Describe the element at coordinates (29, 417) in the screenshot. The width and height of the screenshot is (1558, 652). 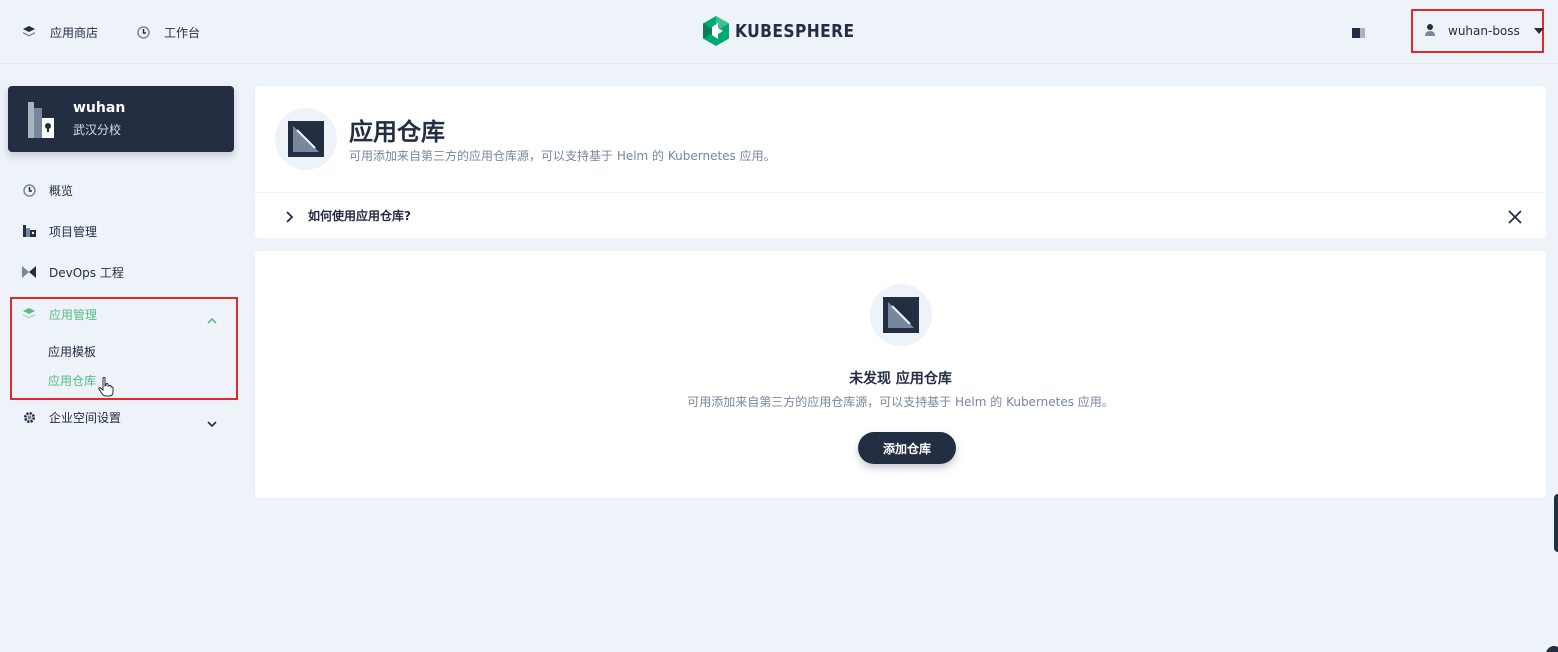
I see `gear-icon` at that location.